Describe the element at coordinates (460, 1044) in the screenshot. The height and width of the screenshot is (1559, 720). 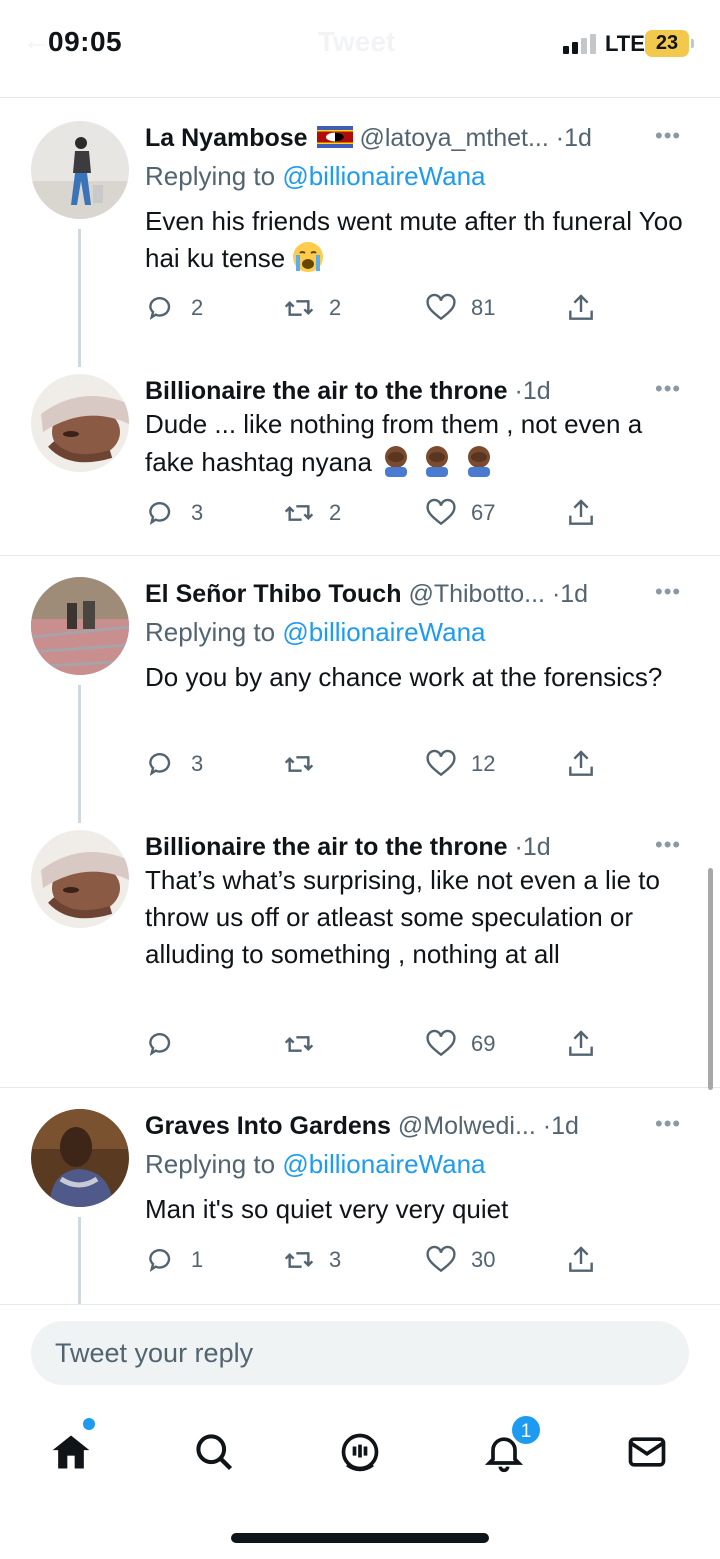
I see `like-button: 69` at that location.